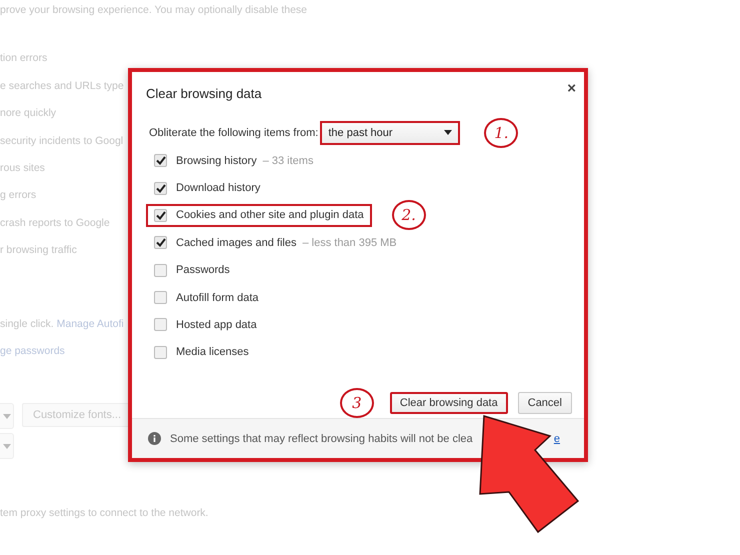  What do you see at coordinates (55, 224) in the screenshot?
I see `settings-option: crash reports to Google` at bounding box center [55, 224].